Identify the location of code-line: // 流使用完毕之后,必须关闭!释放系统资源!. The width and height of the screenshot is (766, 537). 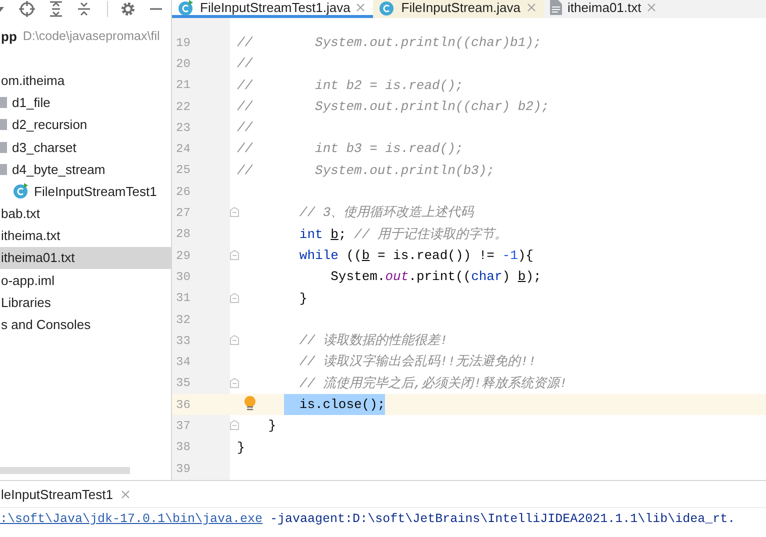
(433, 383).